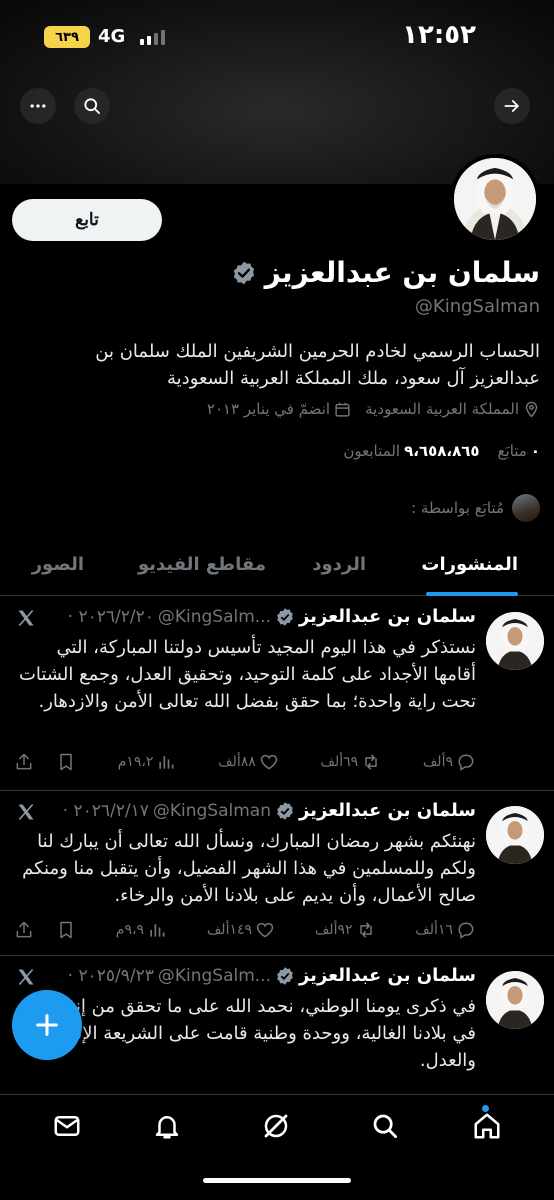 The width and height of the screenshot is (554, 1200). I want to click on nav-messages, so click(68, 1127).